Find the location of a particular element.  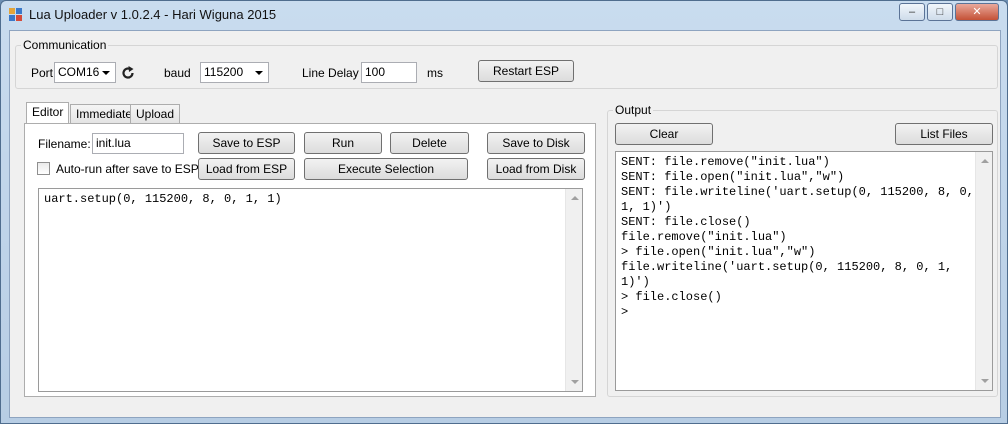

port-select: COM16 is located at coordinates (85, 72).